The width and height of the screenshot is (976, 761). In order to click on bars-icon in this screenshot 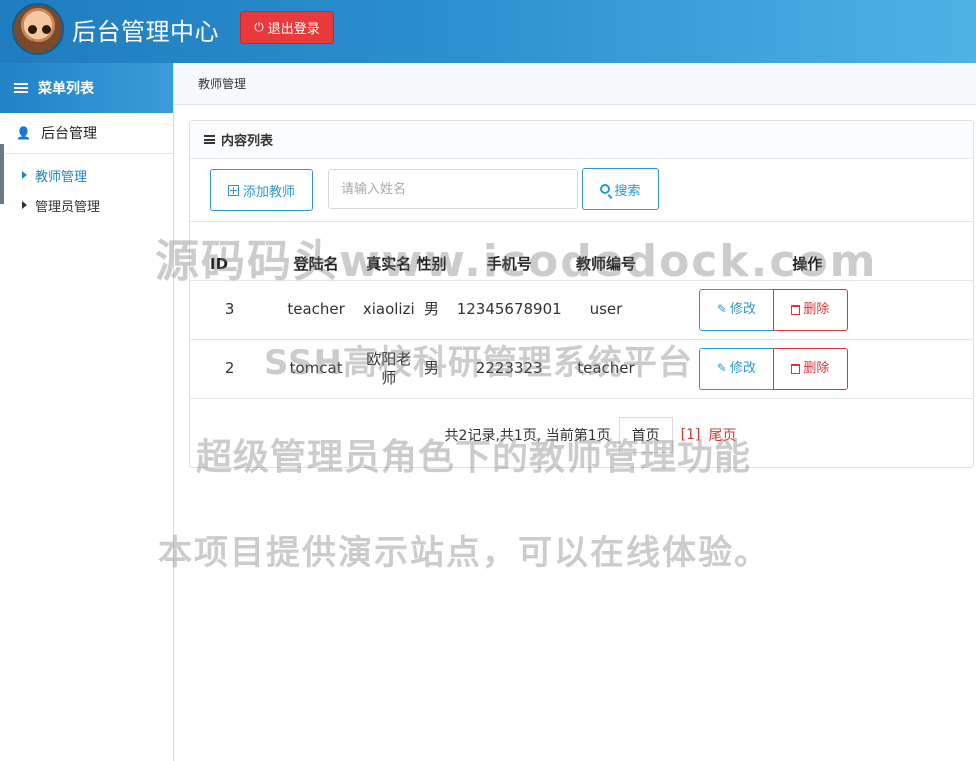, I will do `click(209, 139)`.